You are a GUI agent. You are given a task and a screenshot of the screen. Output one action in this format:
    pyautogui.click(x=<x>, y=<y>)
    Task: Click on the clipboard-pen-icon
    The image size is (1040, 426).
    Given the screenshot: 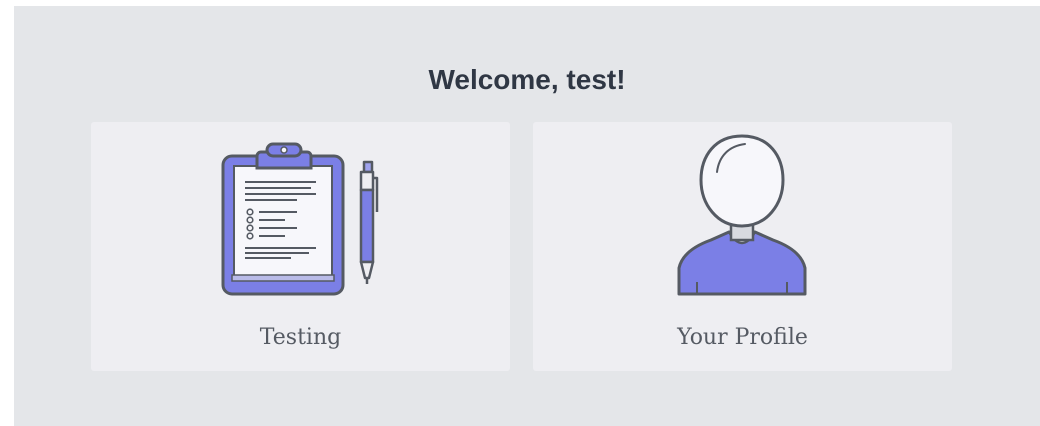 What is the action you would take?
    pyautogui.click(x=300, y=219)
    